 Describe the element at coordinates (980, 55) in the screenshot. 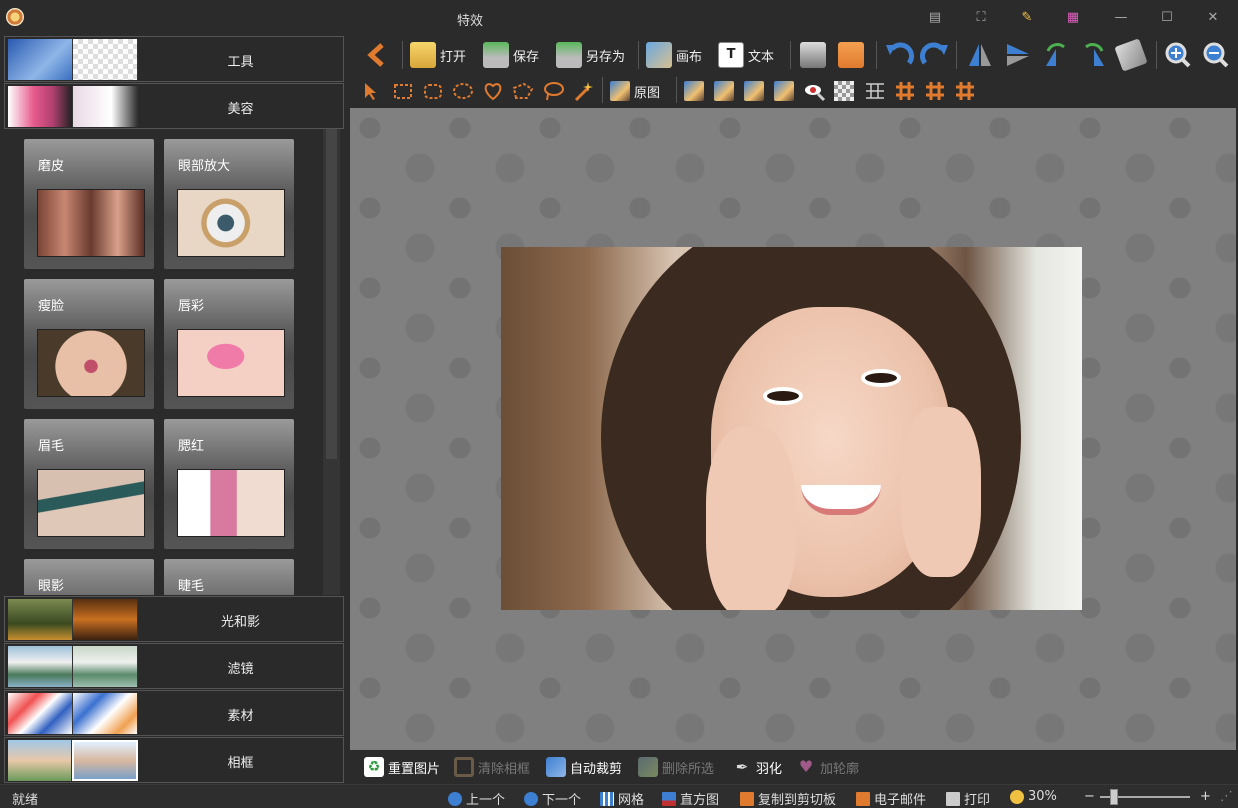

I see `flip-horizontal-button` at that location.